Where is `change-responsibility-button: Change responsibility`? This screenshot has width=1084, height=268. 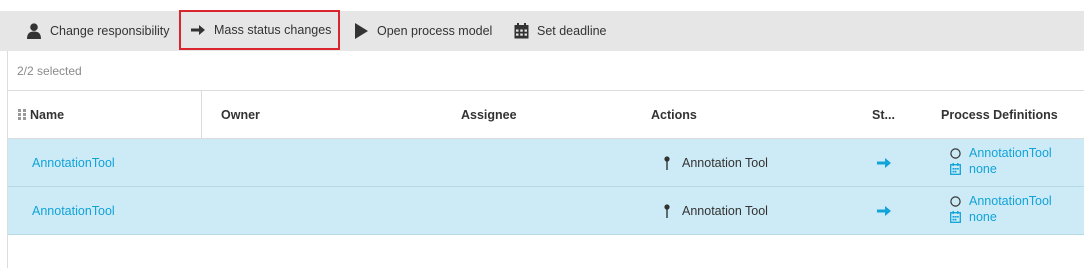
change-responsibility-button: Change responsibility is located at coordinates (99, 31).